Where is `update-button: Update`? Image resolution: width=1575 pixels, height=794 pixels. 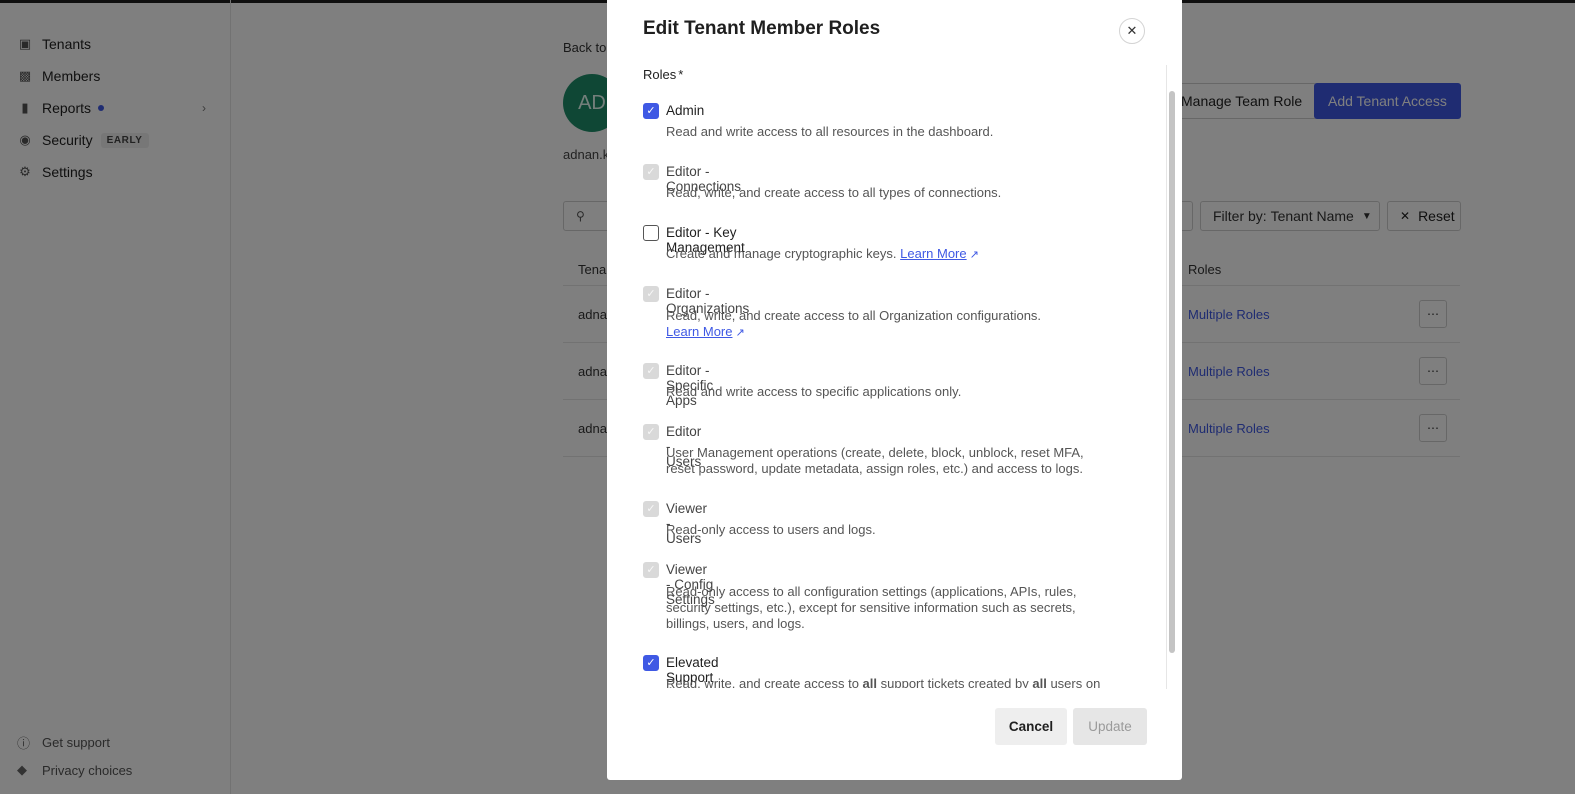 update-button: Update is located at coordinates (1110, 726).